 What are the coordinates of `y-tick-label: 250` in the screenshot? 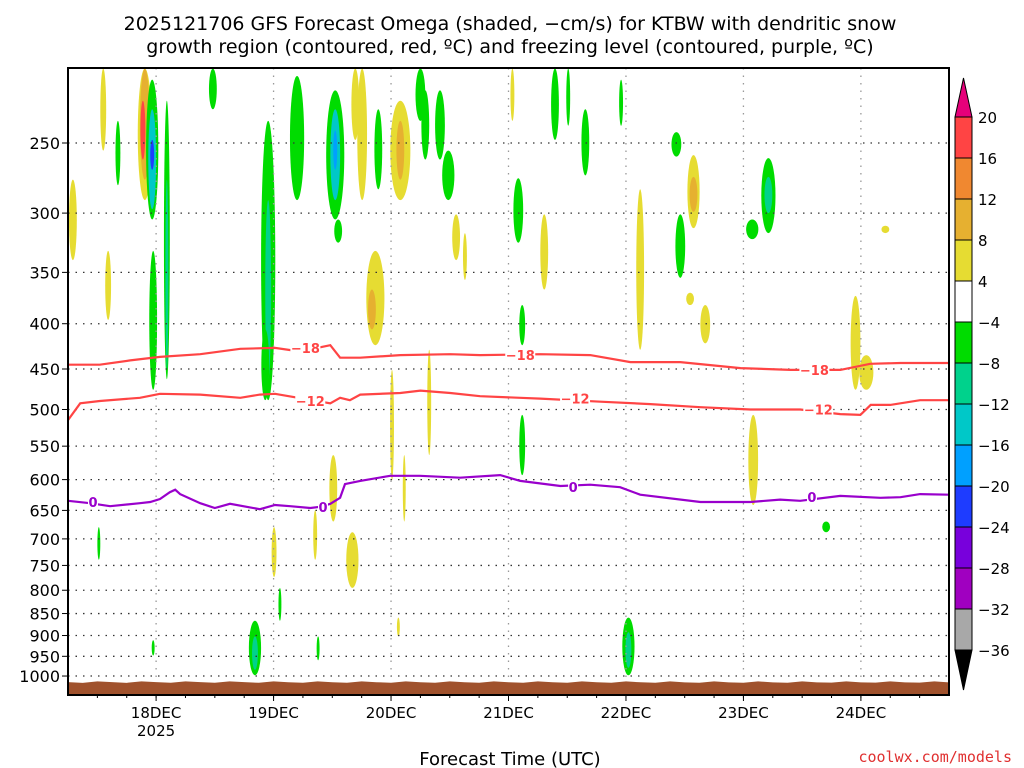 It's located at (44, 143).